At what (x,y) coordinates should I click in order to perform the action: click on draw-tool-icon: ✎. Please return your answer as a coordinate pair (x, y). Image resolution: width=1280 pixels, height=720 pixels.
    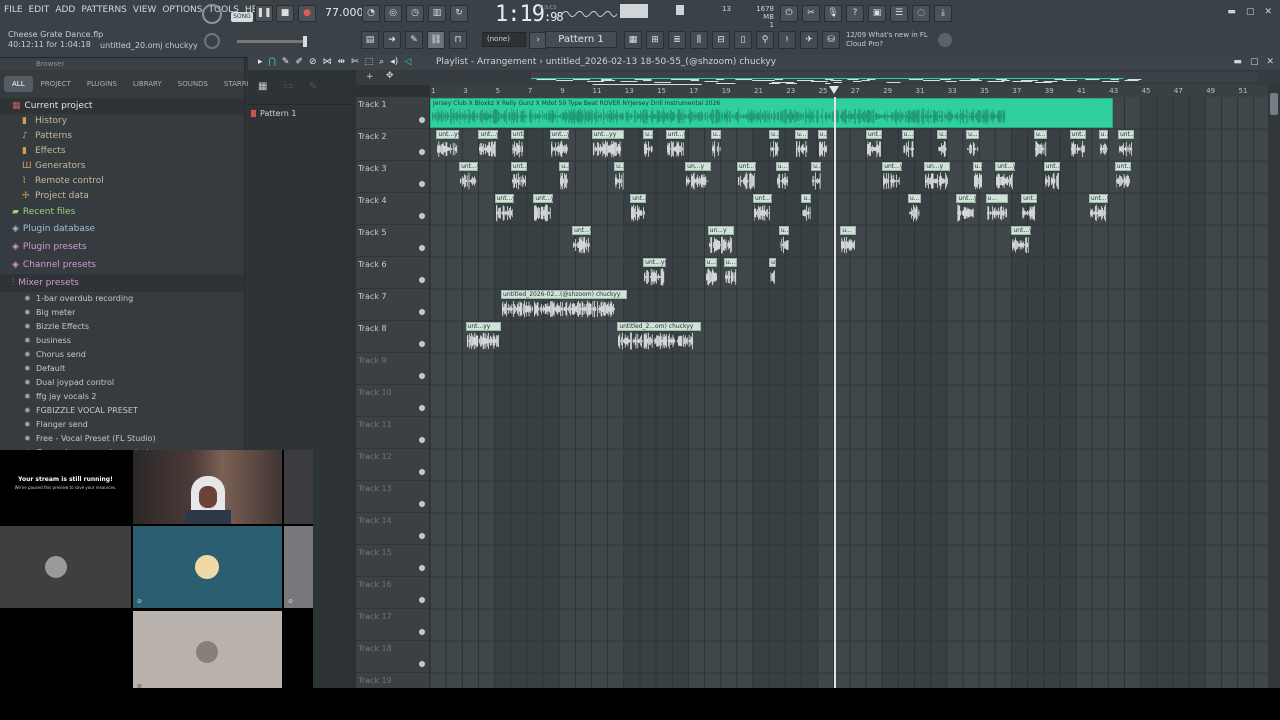
    Looking at the image, I should click on (414, 40).